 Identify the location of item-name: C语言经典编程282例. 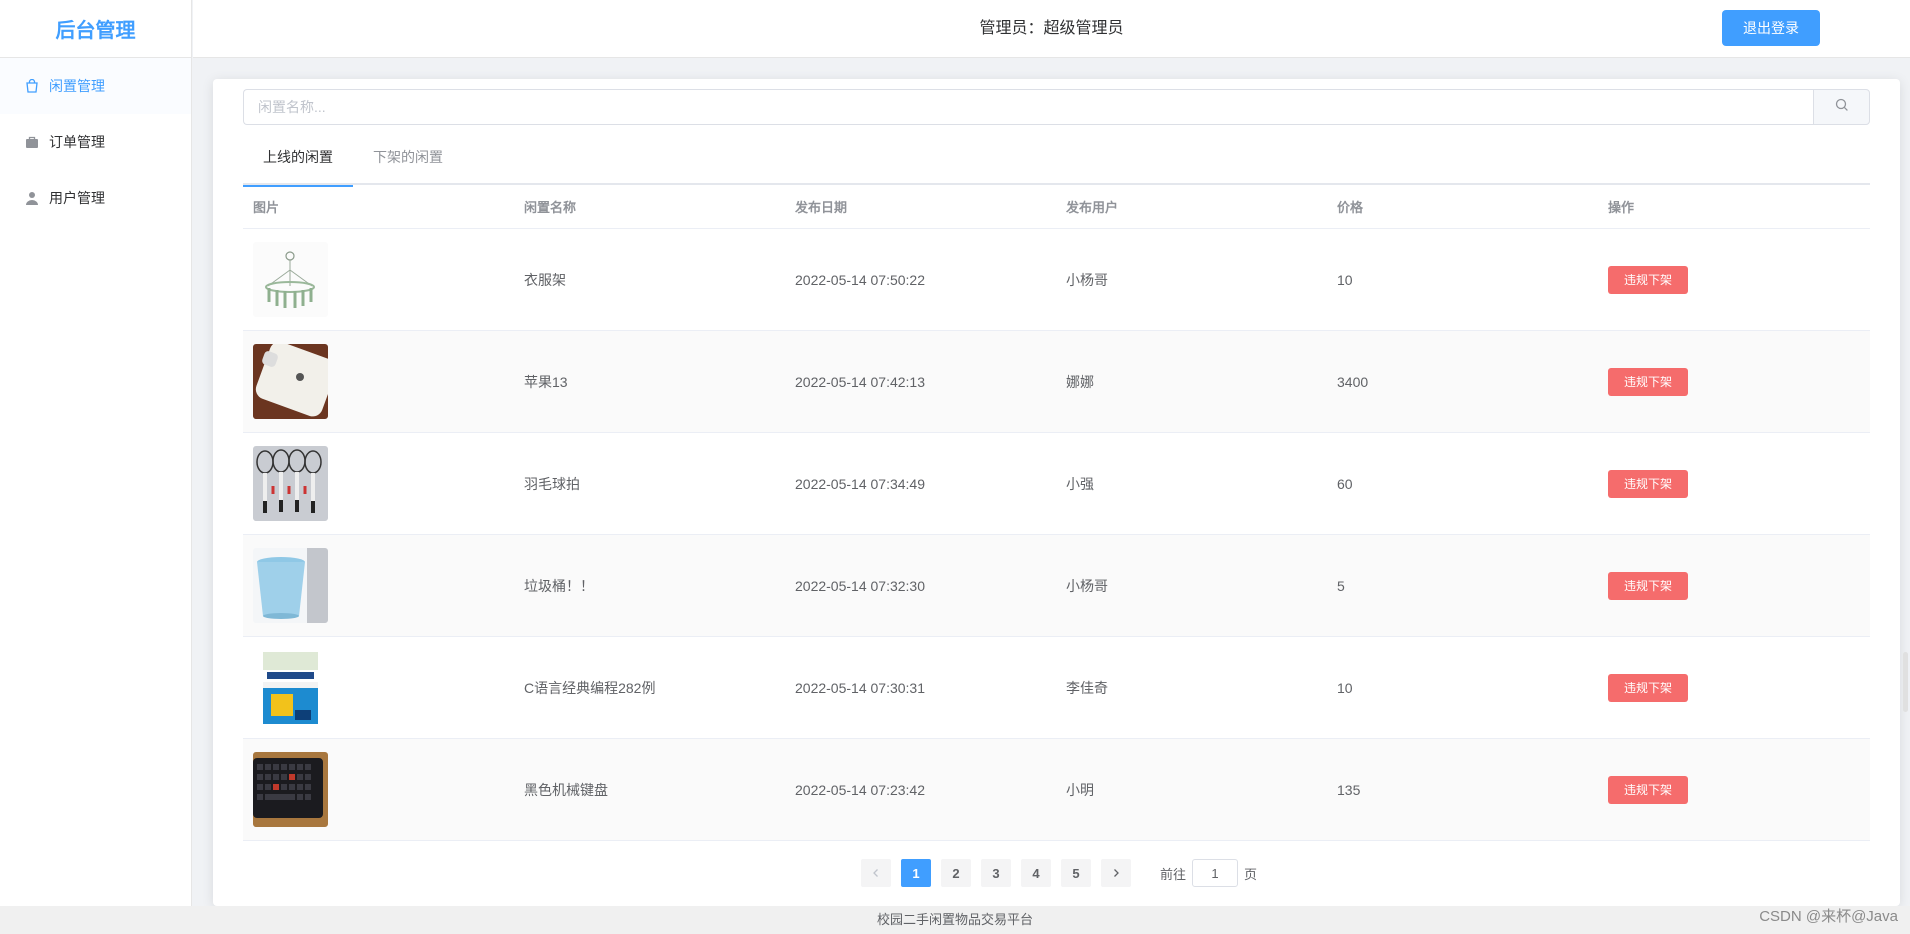
(590, 687).